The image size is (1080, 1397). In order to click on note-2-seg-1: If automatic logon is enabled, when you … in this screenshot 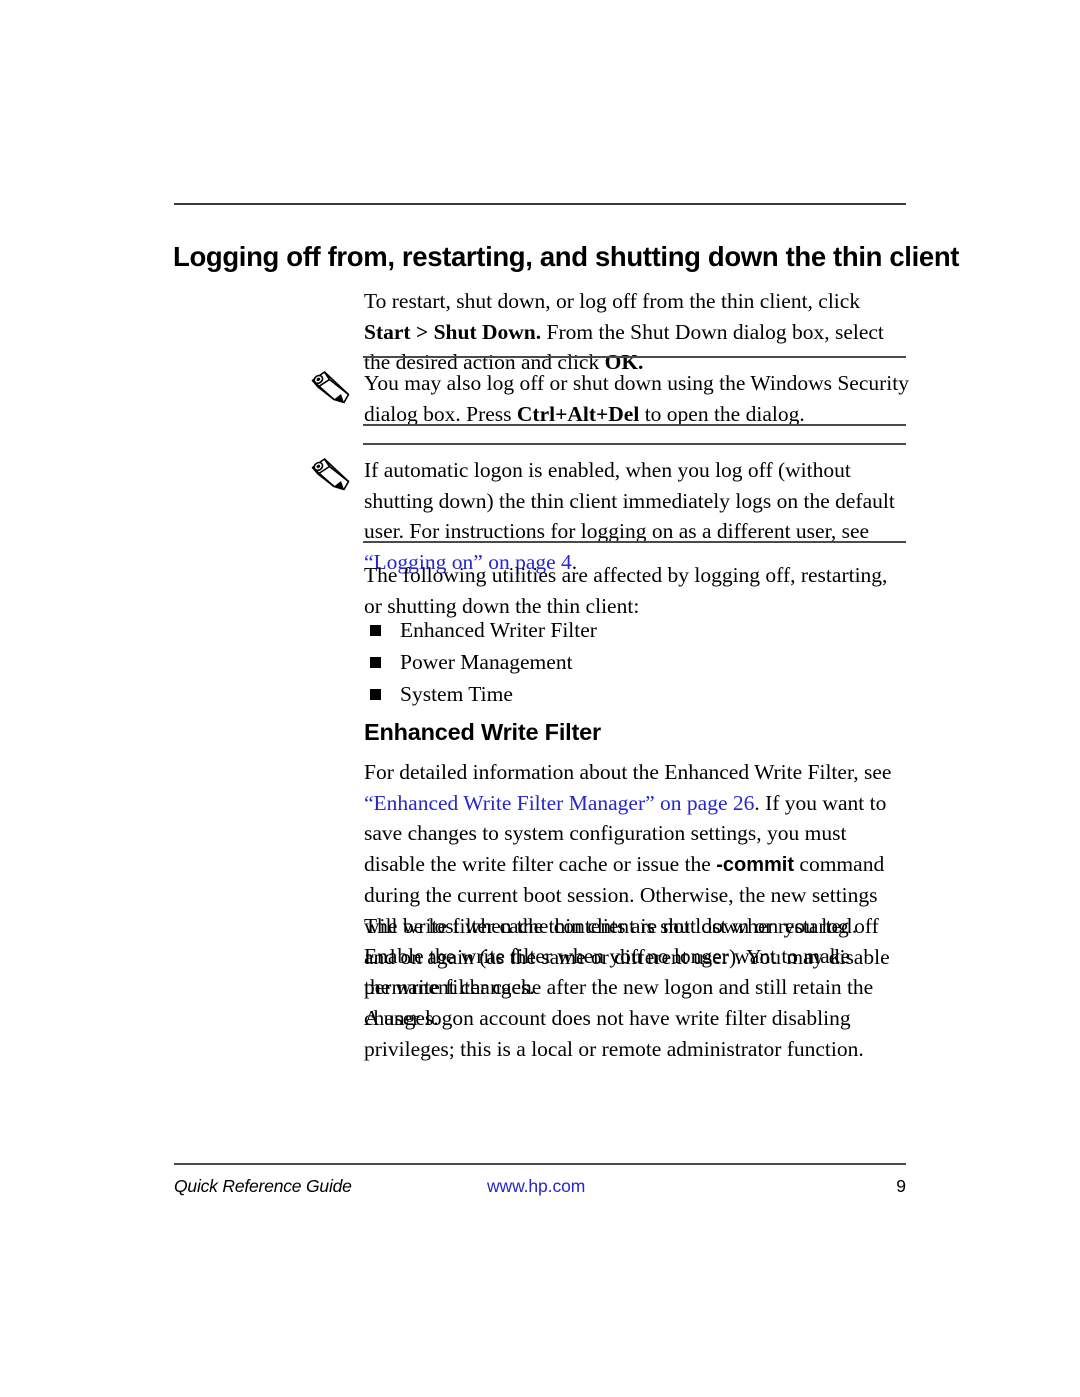, I will do `click(629, 500)`.